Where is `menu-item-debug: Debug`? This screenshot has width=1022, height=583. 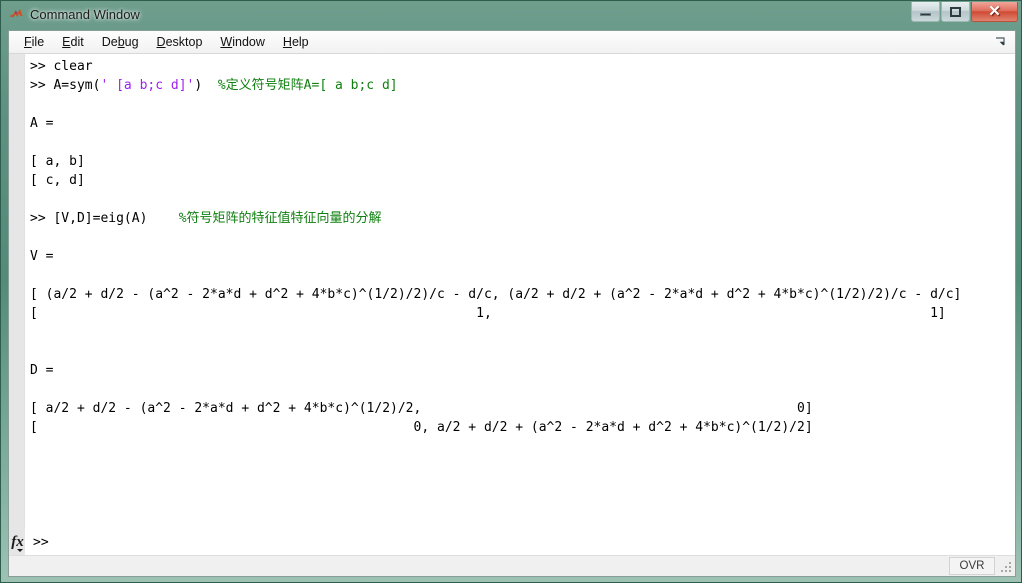
menu-item-debug: Debug is located at coordinates (120, 42).